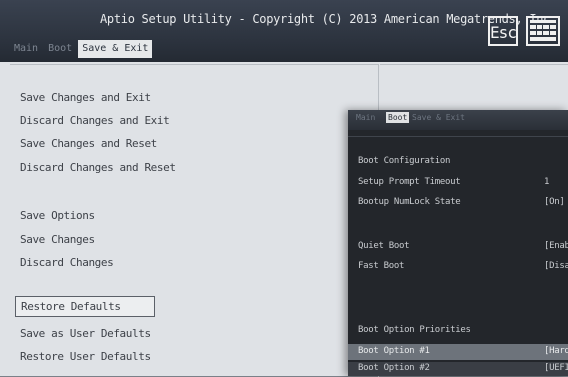 This screenshot has width=568, height=377. What do you see at coordinates (85, 97) in the screenshot?
I see `menu-item-save-changes-exit: Save Changes and Exit` at bounding box center [85, 97].